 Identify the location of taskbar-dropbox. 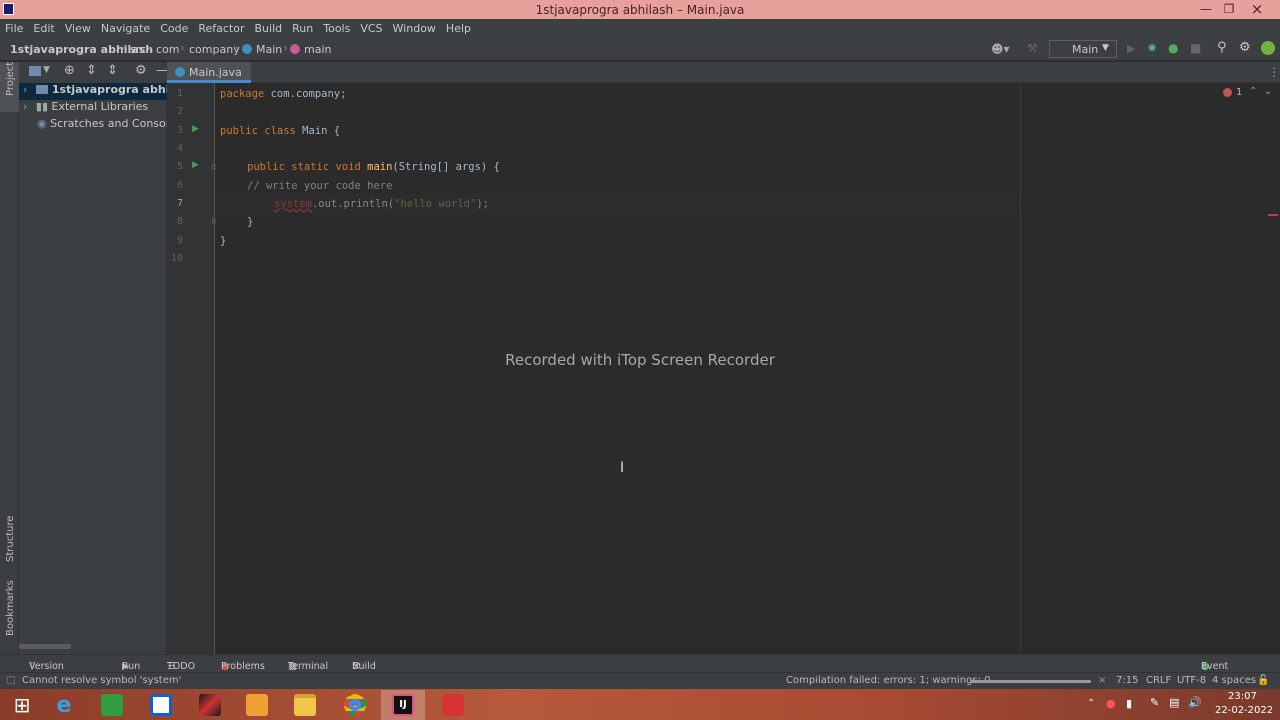
(161, 705).